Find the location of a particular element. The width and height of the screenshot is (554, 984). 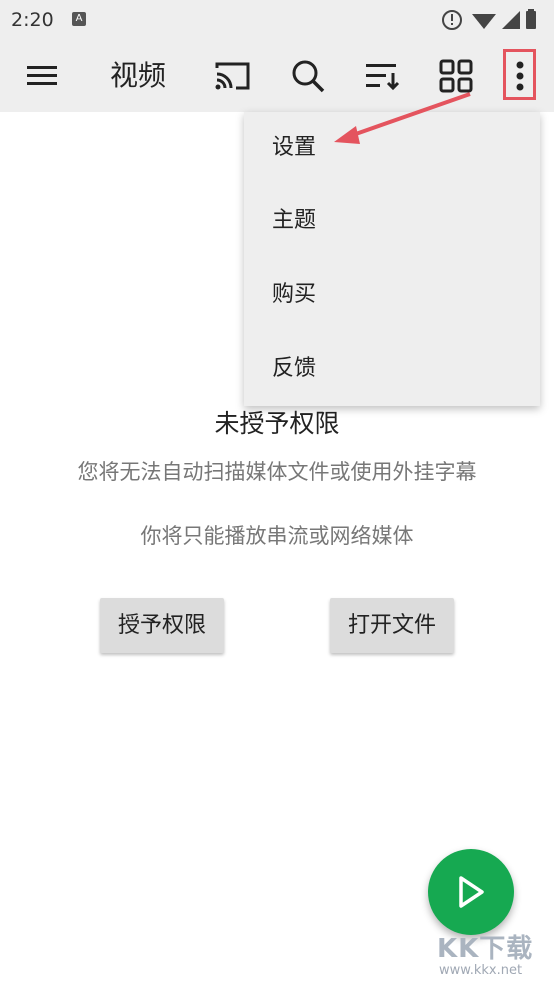

play-fab-button is located at coordinates (471, 892).